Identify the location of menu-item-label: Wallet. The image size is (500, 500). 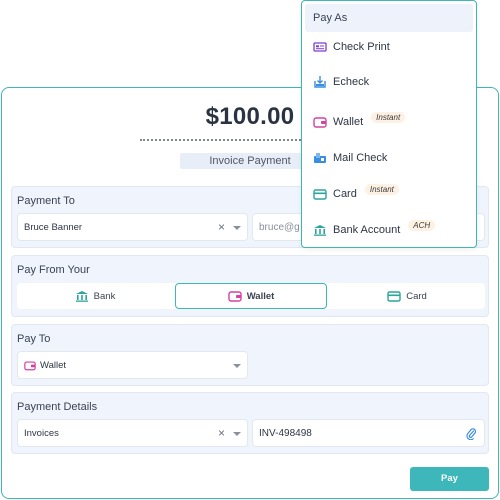
(348, 122).